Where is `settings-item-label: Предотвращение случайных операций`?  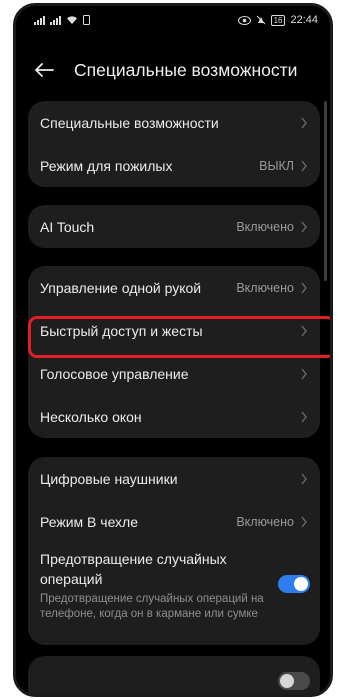 settings-item-label: Предотвращение случайных операций is located at coordinates (133, 569).